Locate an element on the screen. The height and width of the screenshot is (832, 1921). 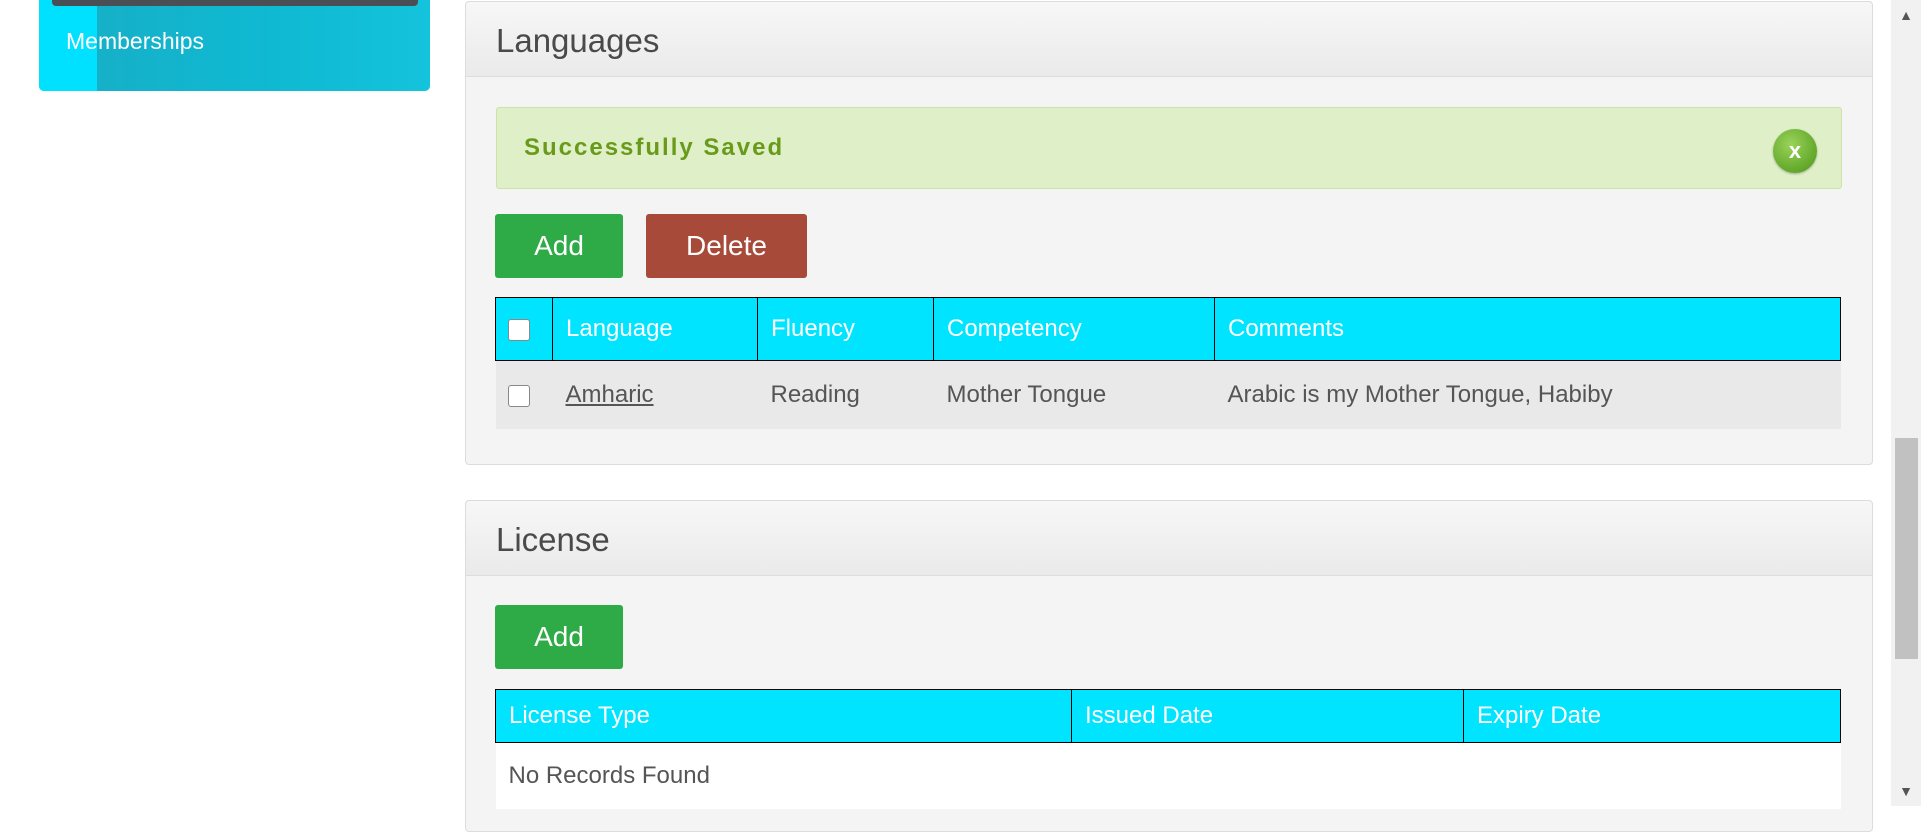
competency-cell: Mother Tongue is located at coordinates (1074, 394).